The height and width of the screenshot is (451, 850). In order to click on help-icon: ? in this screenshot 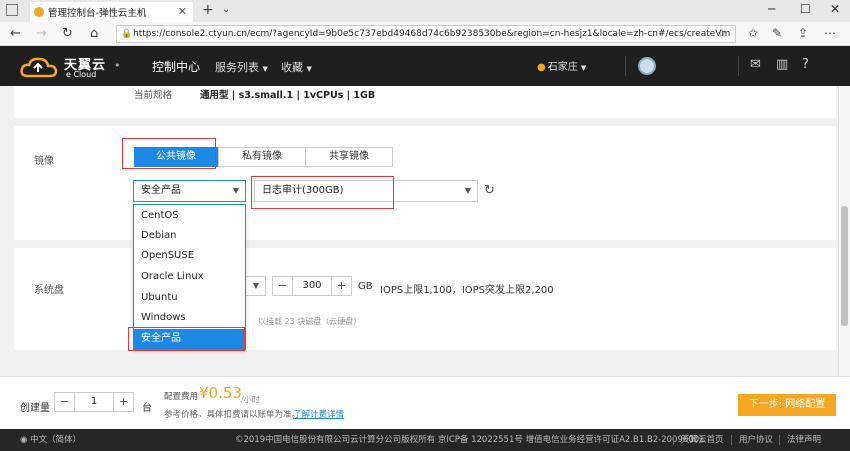, I will do `click(805, 64)`.